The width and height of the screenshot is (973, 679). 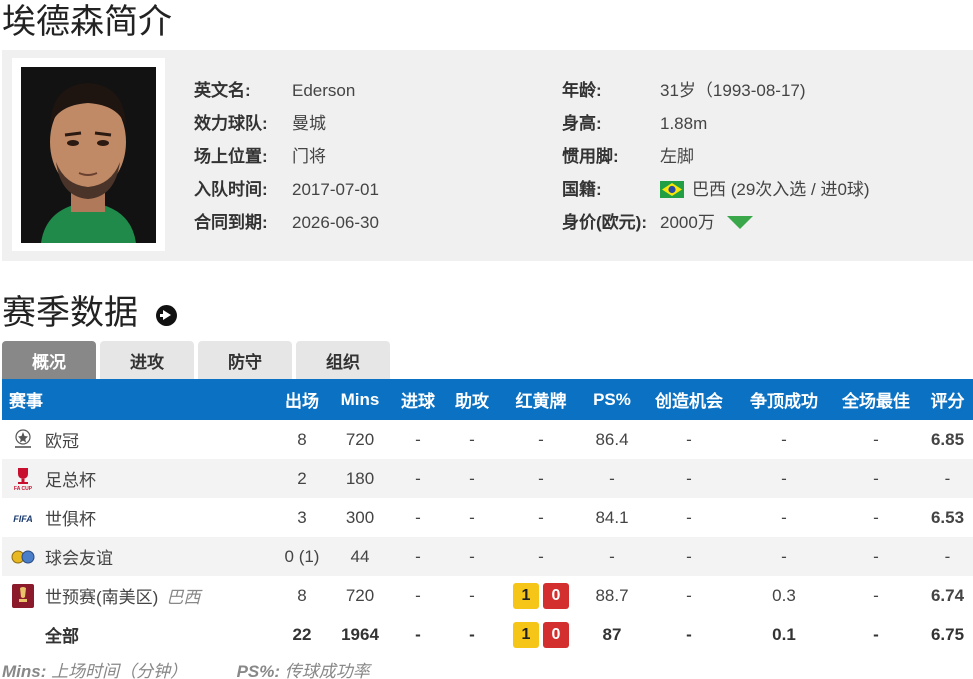 I want to click on total-label-cell: 全部, so click(x=138, y=634).